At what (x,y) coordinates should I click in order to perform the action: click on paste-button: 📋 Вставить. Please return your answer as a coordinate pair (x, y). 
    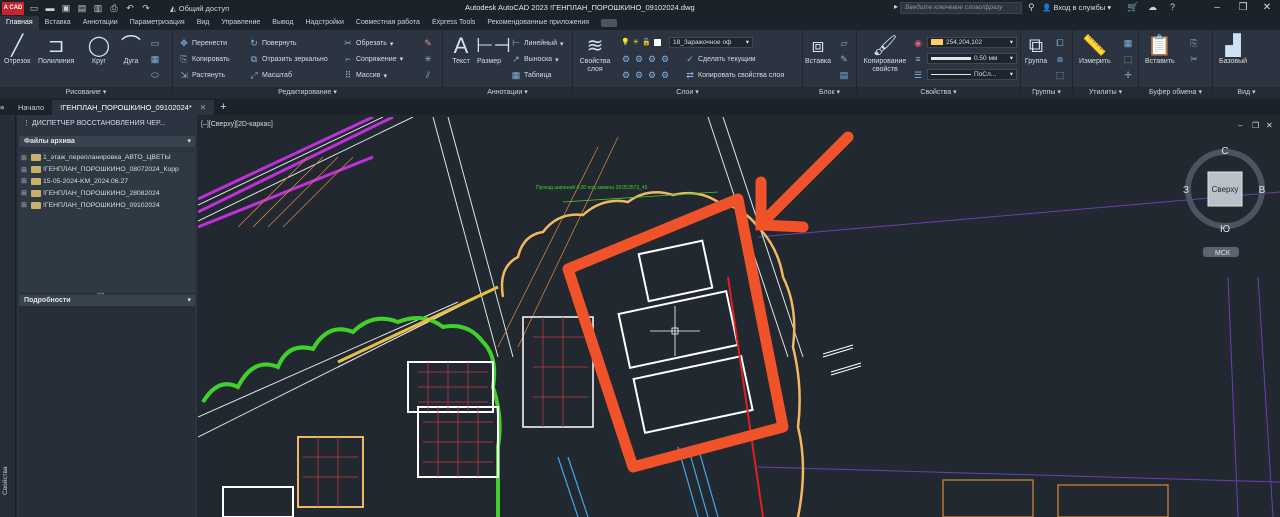
    Looking at the image, I should click on (1160, 49).